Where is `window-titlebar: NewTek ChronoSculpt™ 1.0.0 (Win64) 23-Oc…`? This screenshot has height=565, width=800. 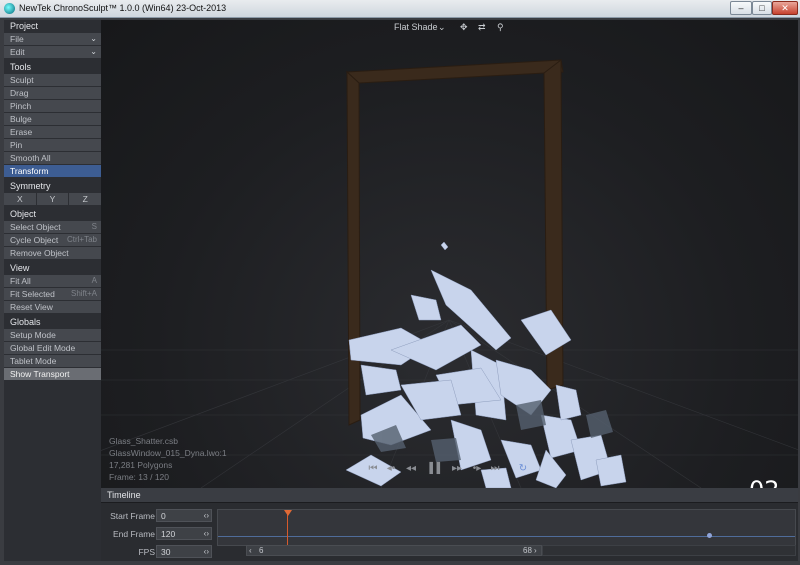 window-titlebar: NewTek ChronoSculpt™ 1.0.0 (Win64) 23-Oc… is located at coordinates (400, 9).